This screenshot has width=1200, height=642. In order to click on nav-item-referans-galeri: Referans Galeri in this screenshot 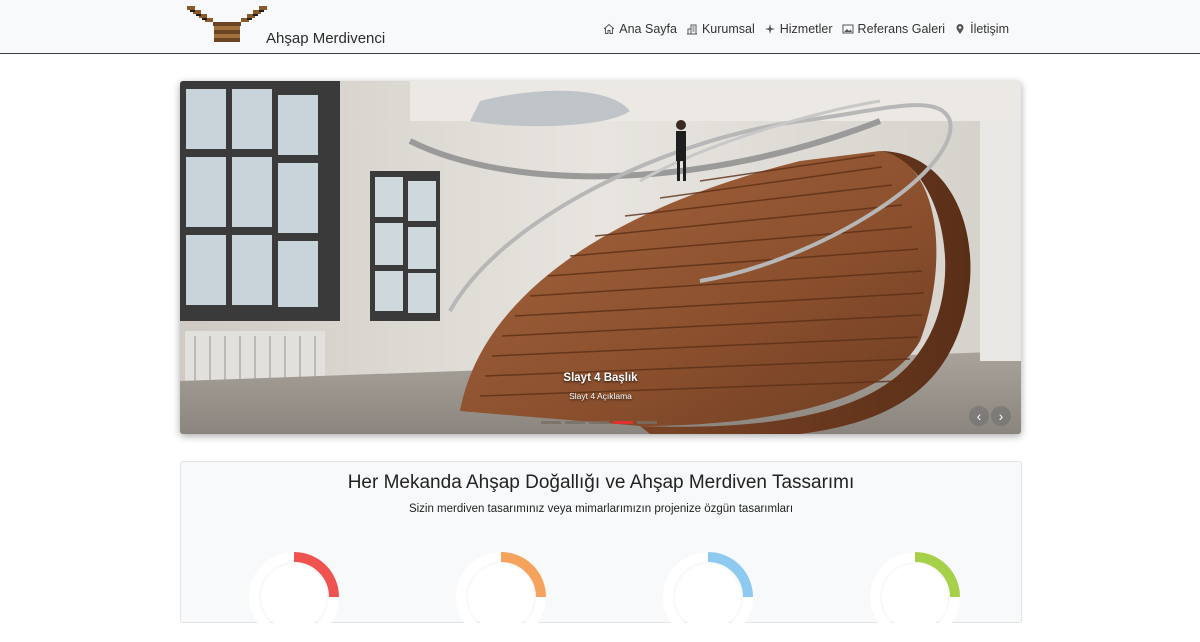, I will do `click(894, 29)`.